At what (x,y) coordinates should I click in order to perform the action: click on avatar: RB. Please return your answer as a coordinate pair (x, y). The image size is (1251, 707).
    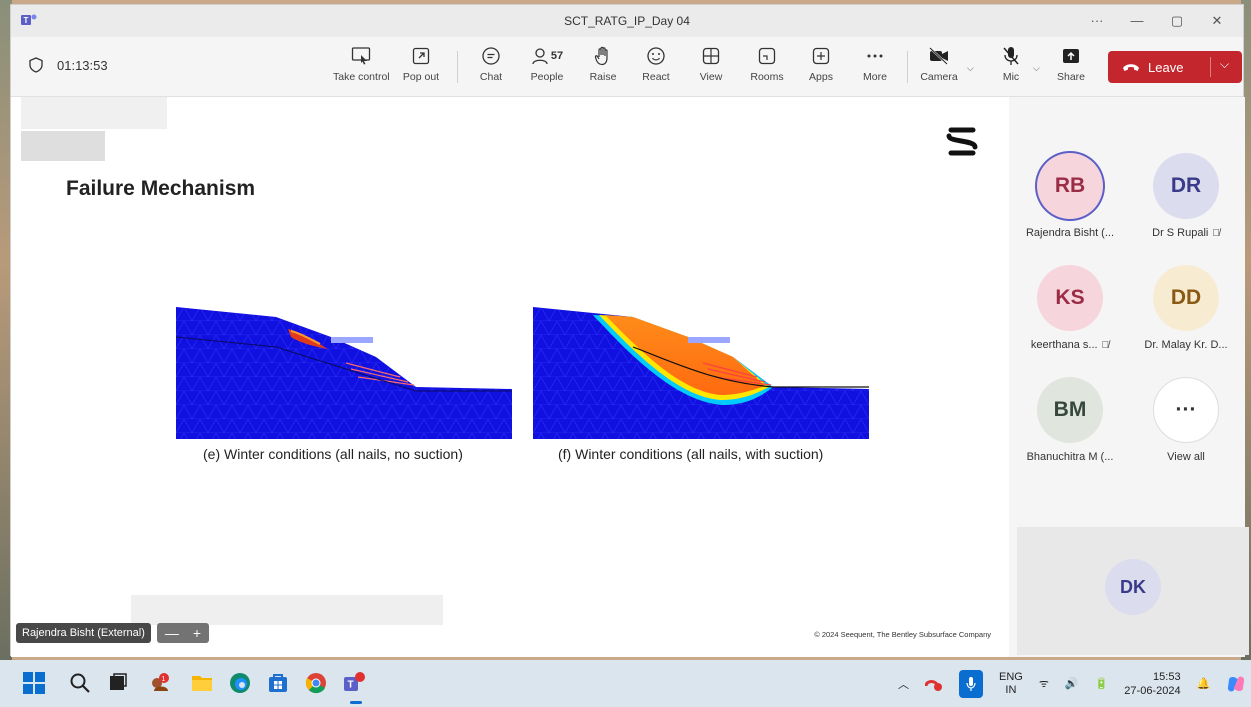
    Looking at the image, I should click on (1070, 186).